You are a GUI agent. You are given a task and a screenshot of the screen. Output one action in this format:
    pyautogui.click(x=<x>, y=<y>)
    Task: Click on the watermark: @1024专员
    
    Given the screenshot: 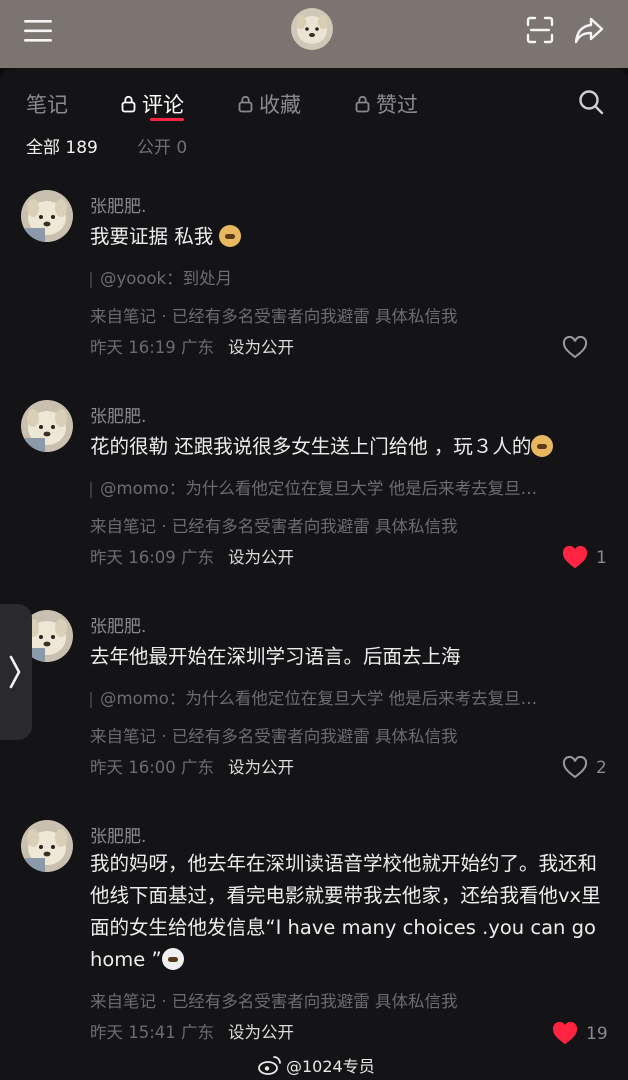 What is the action you would take?
    pyautogui.click(x=316, y=1065)
    